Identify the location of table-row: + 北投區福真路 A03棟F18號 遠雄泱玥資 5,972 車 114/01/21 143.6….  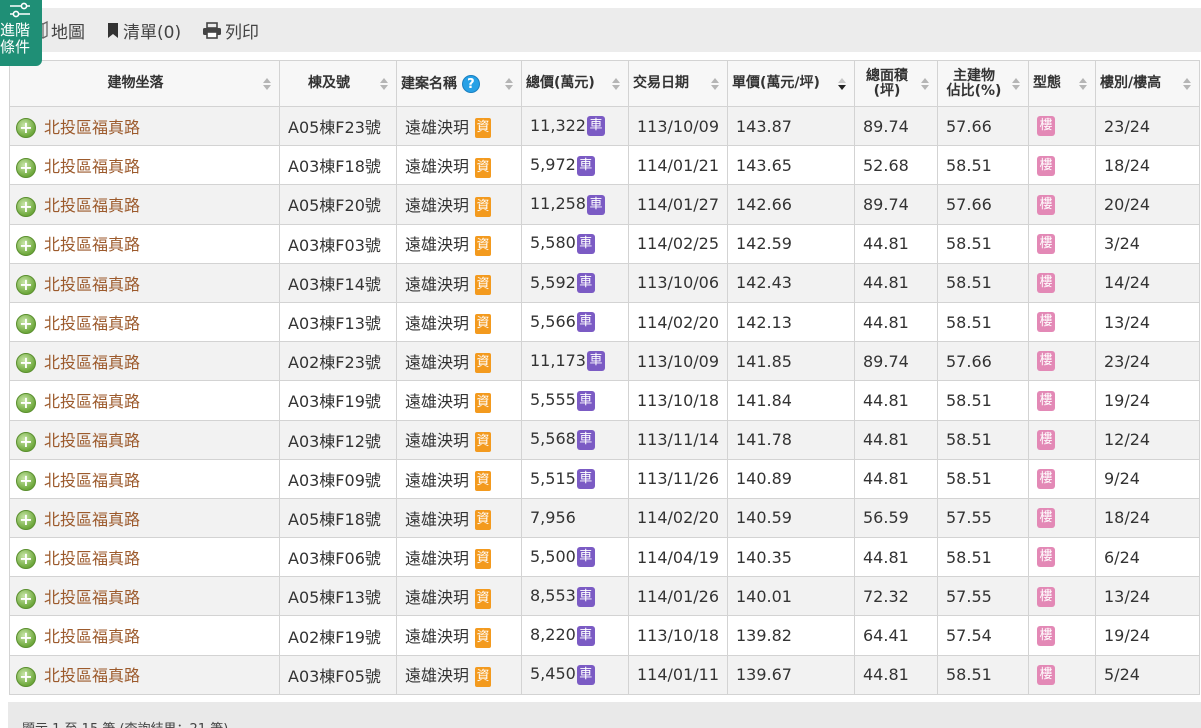
(604, 165).